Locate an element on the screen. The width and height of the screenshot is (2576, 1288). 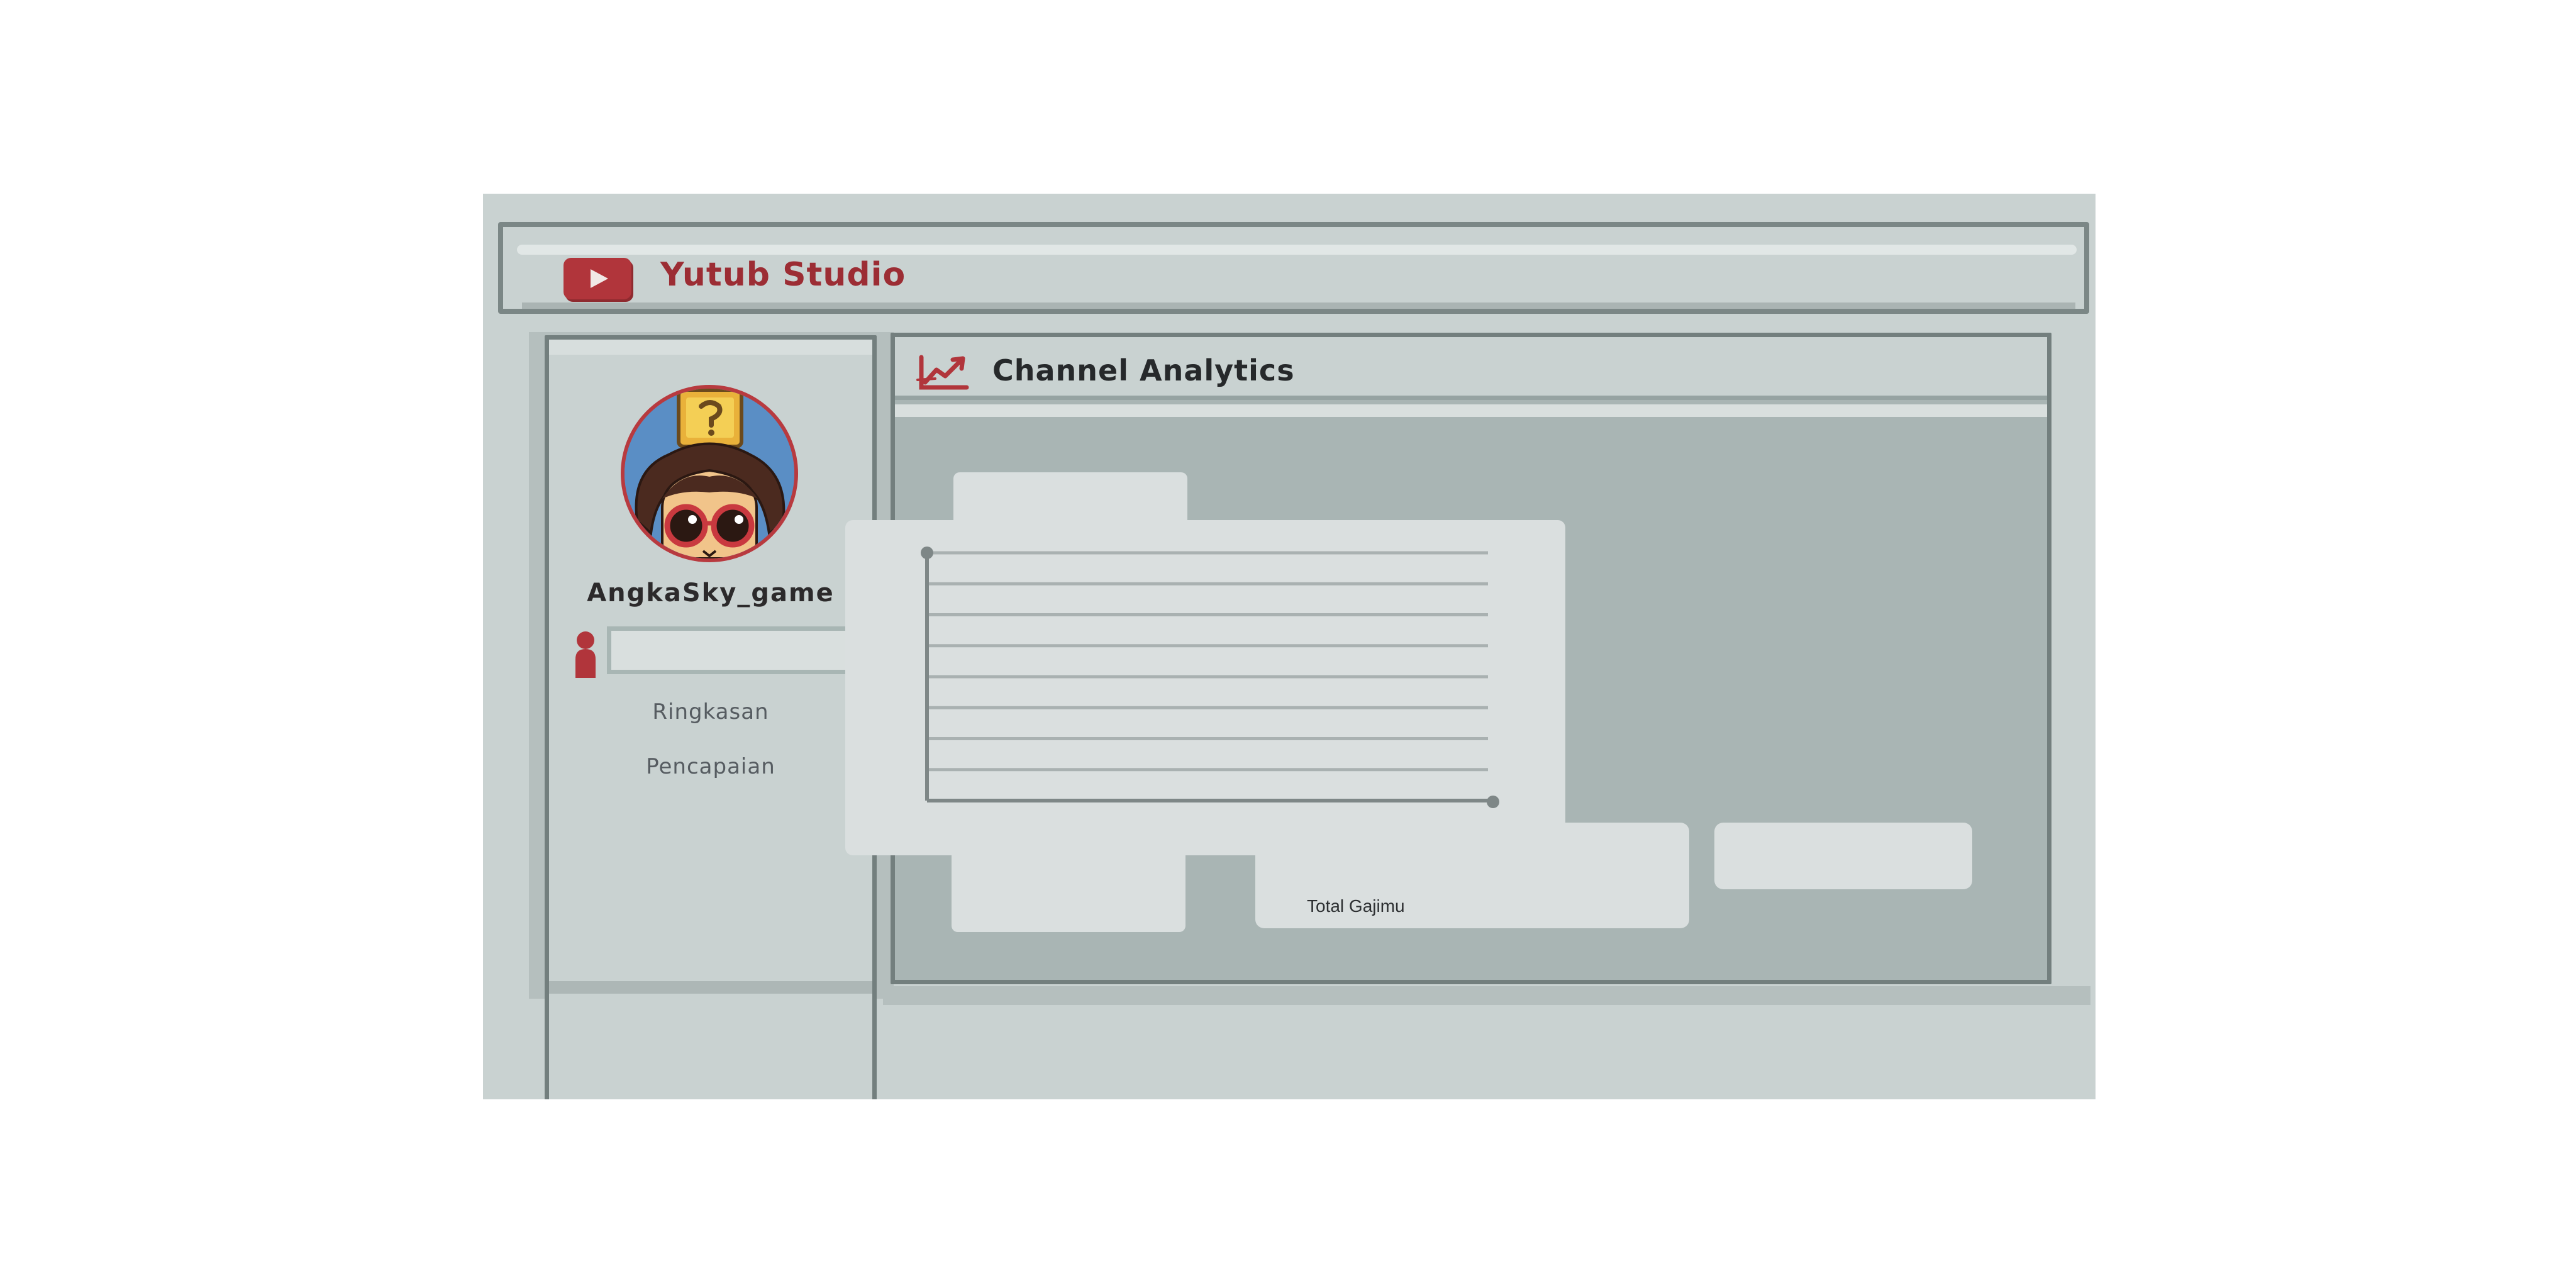
sidebar-top-edge is located at coordinates (710, 347).